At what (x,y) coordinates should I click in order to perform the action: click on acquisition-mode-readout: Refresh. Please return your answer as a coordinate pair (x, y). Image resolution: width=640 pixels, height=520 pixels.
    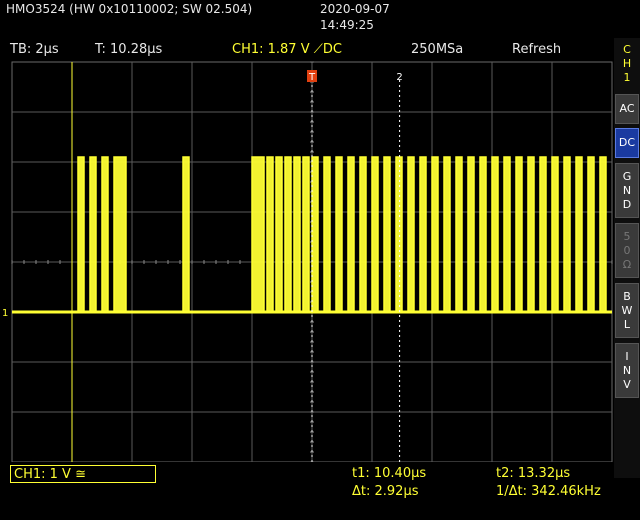
    Looking at the image, I should click on (536, 49).